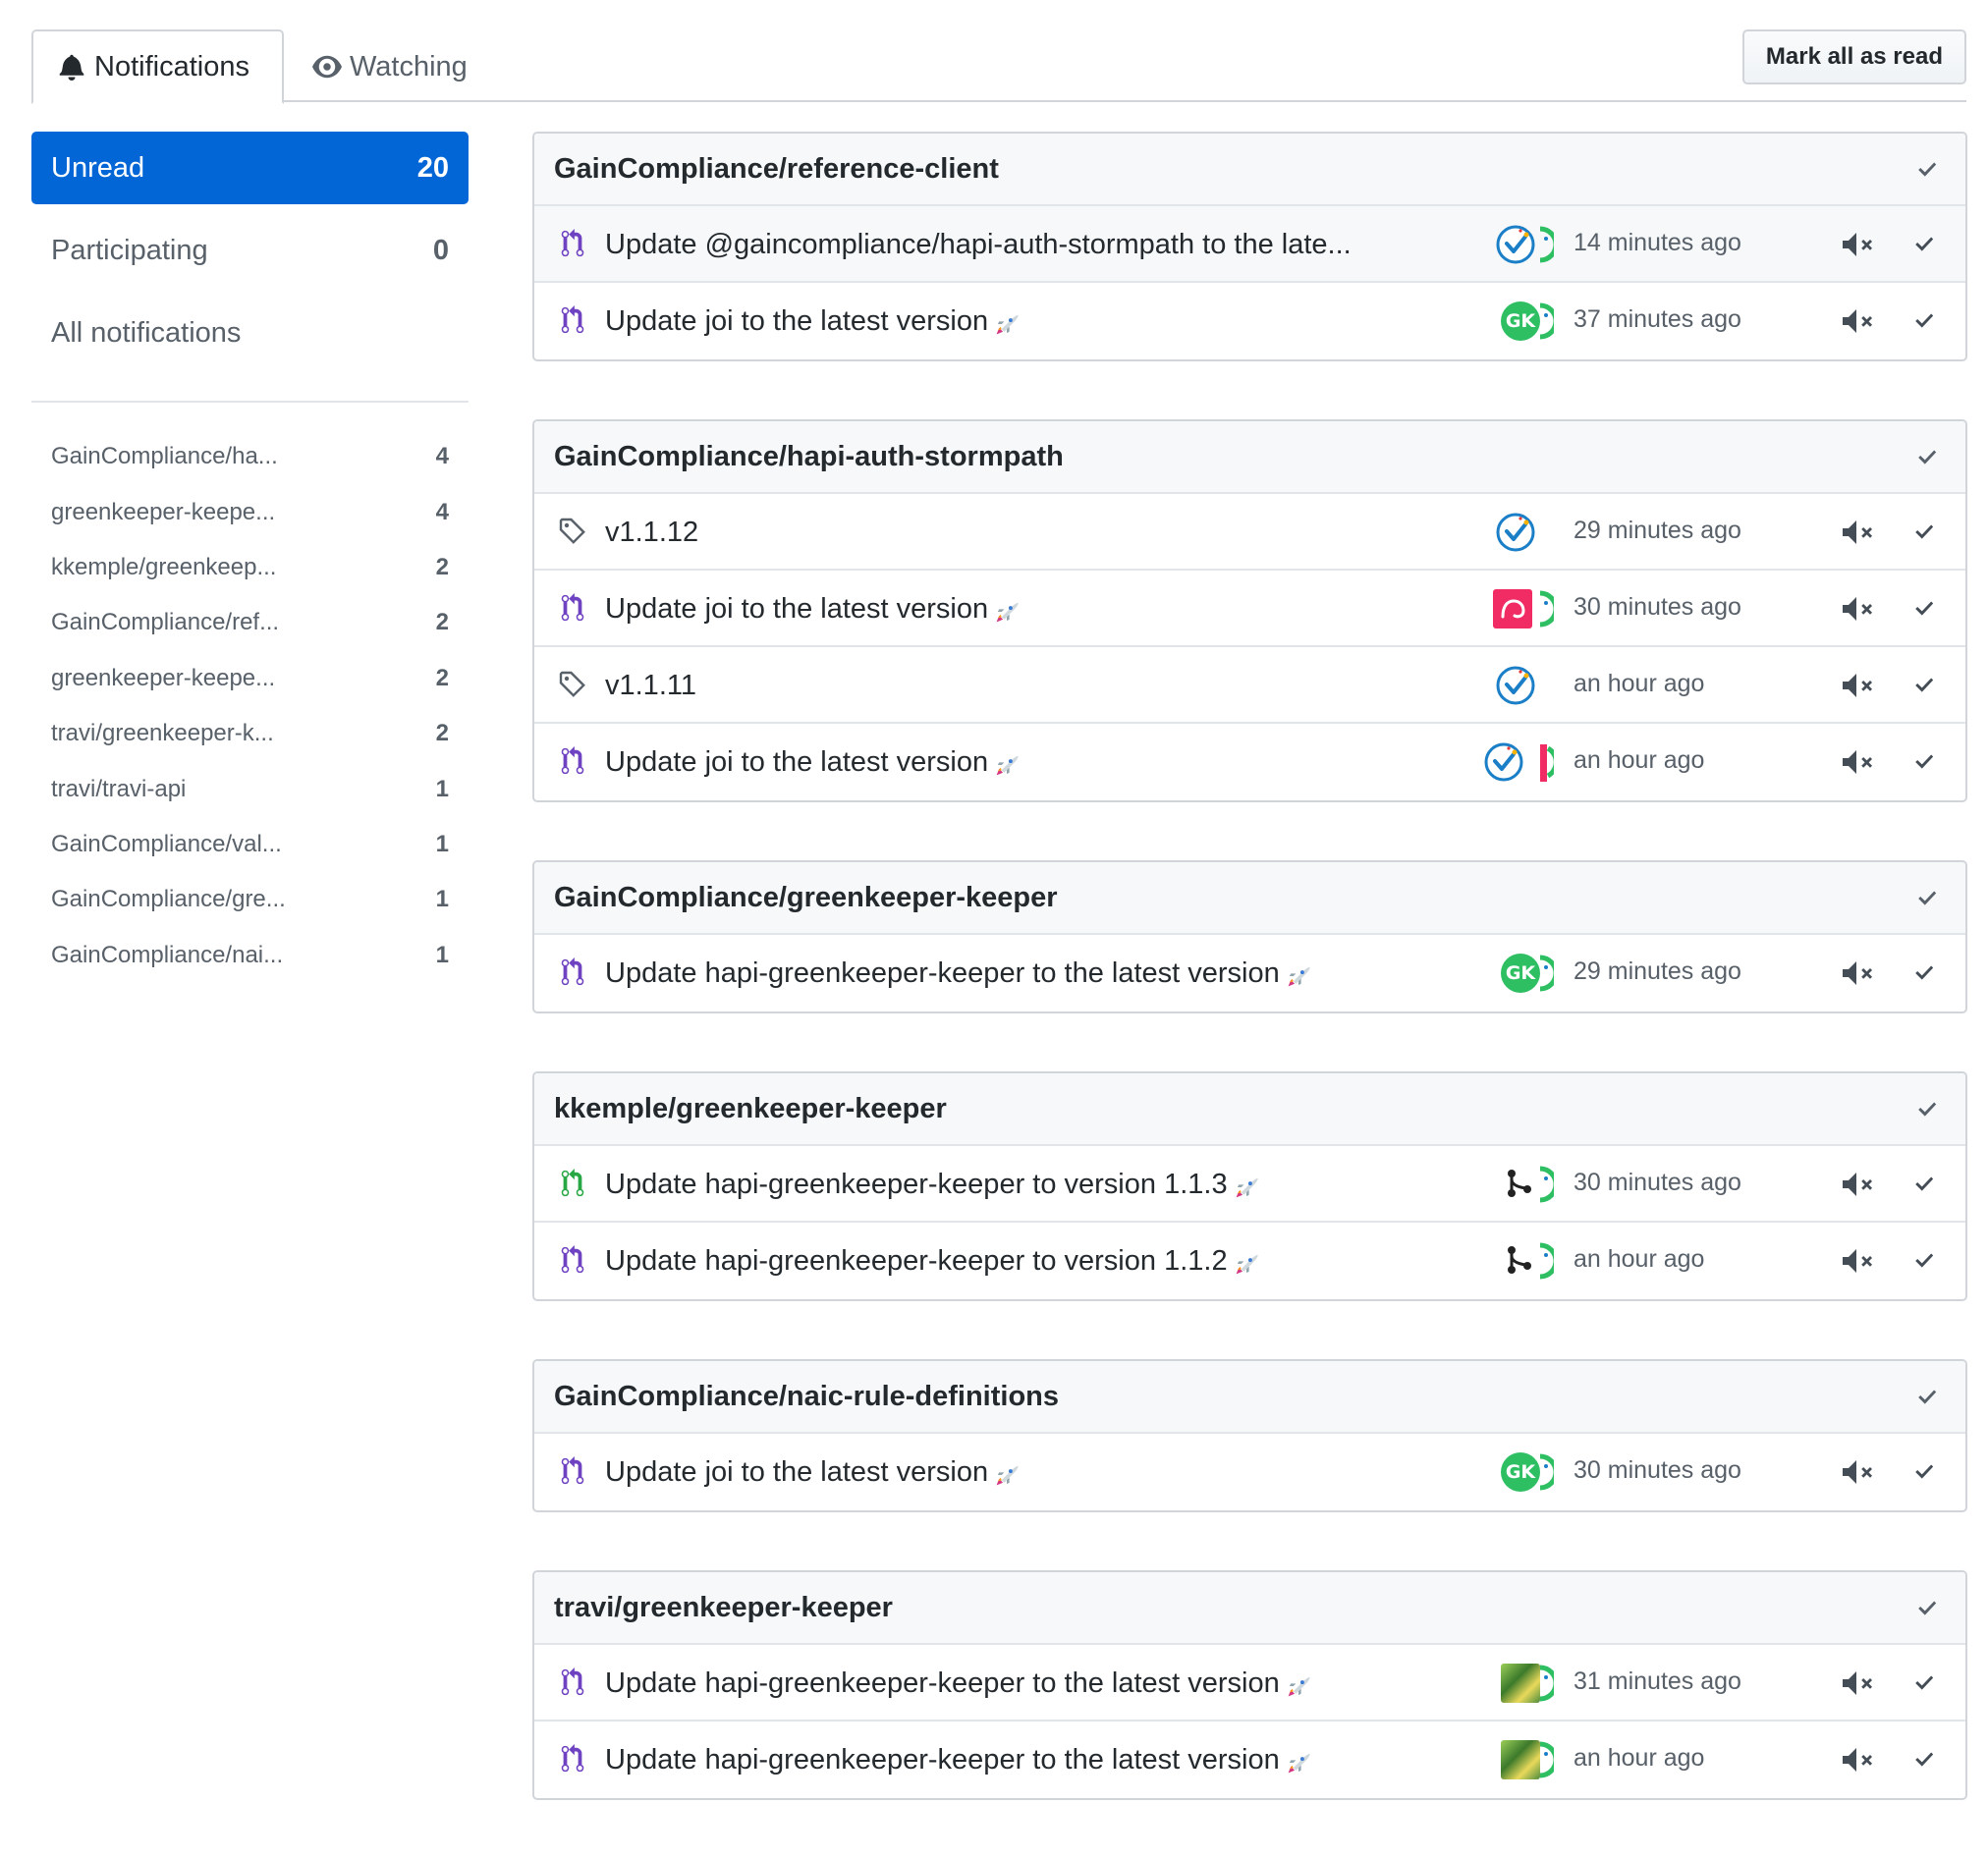 The image size is (1988, 1858). Describe the element at coordinates (1249, 533) in the screenshot. I see `notification-row: v1.1.12 29 minutes ago` at that location.